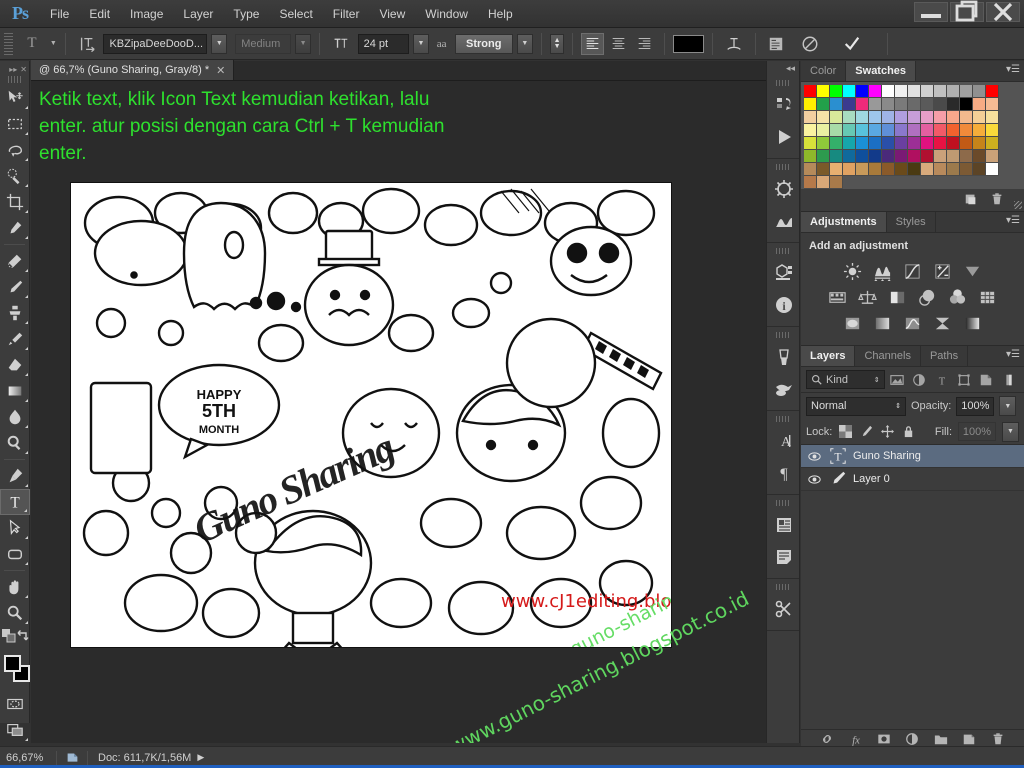 The width and height of the screenshot is (1024, 768). I want to click on layer-name: Guno Sharing, so click(887, 456).